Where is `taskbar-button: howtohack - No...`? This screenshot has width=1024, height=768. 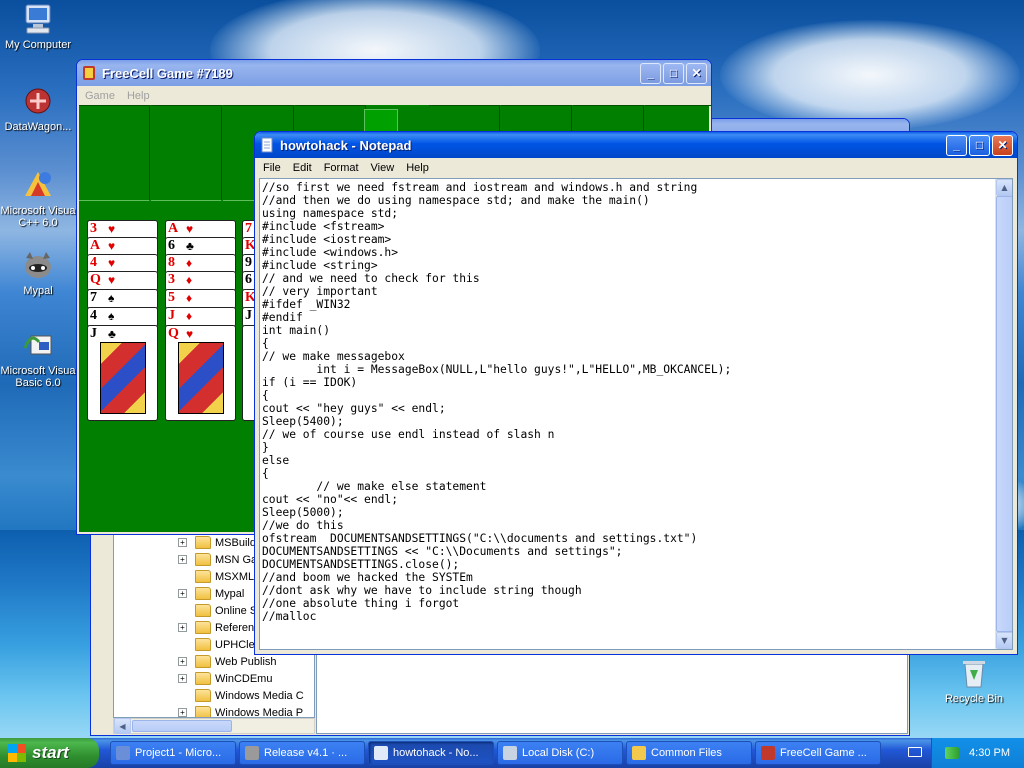 taskbar-button: howtohack - No... is located at coordinates (431, 753).